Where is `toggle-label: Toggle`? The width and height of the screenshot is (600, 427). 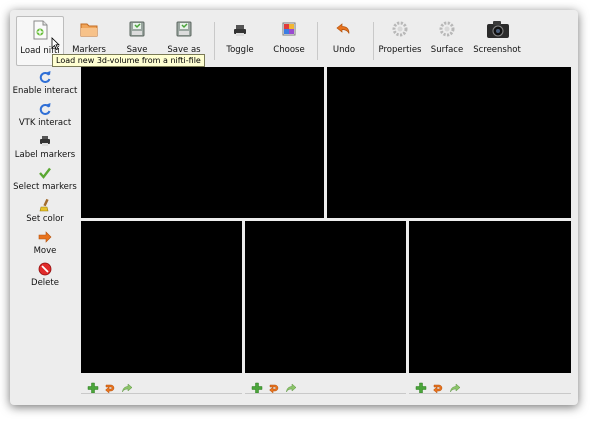
toggle-label: Toggle is located at coordinates (240, 50).